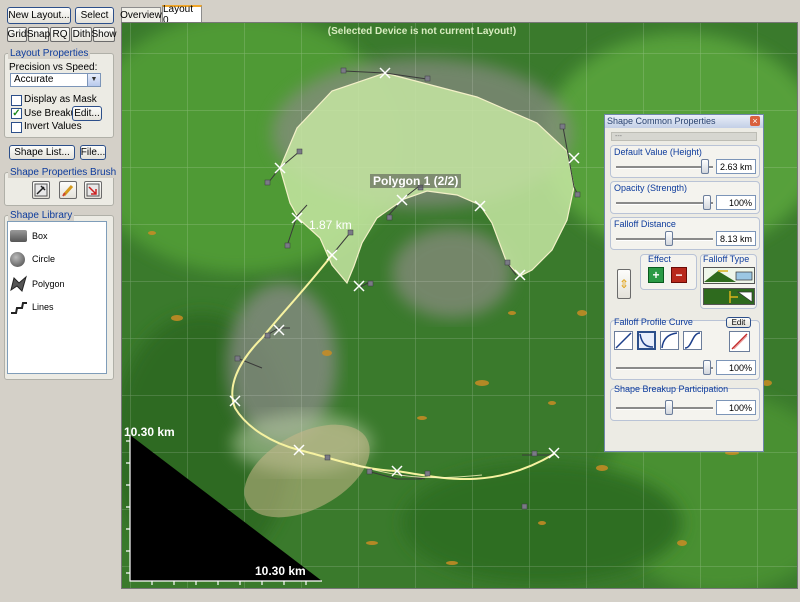 This screenshot has width=800, height=602. Describe the element at coordinates (17, 259) in the screenshot. I see `circle-icon` at that location.